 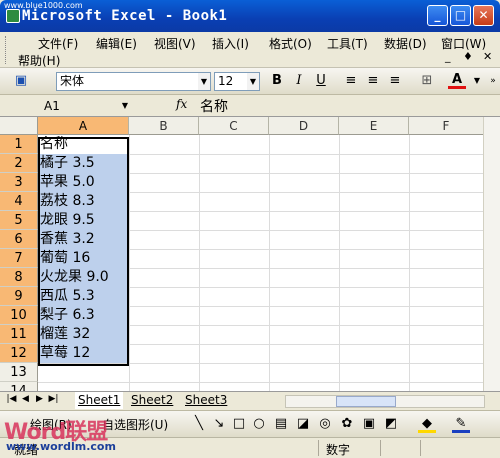 I want to click on row-header: 11, so click(x=19, y=334).